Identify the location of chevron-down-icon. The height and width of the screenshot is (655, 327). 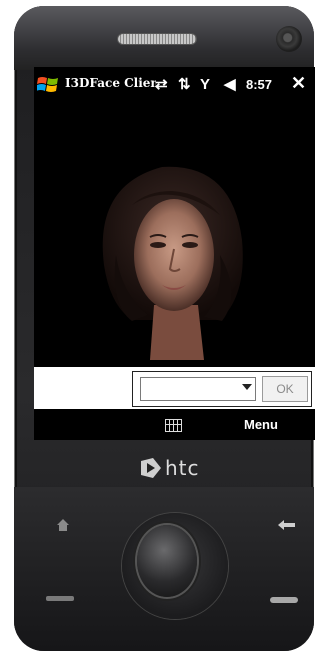
(247, 387).